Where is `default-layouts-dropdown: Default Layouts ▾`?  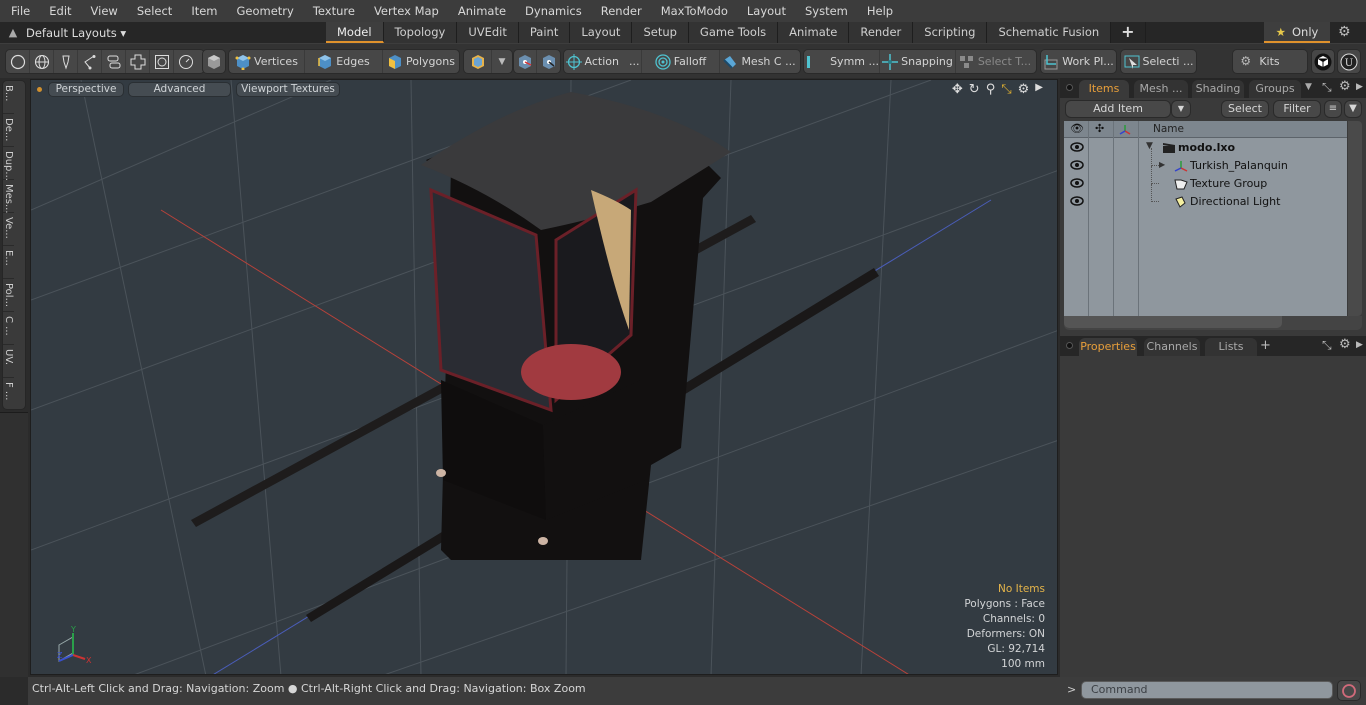
default-layouts-dropdown: Default Layouts ▾ is located at coordinates (176, 33).